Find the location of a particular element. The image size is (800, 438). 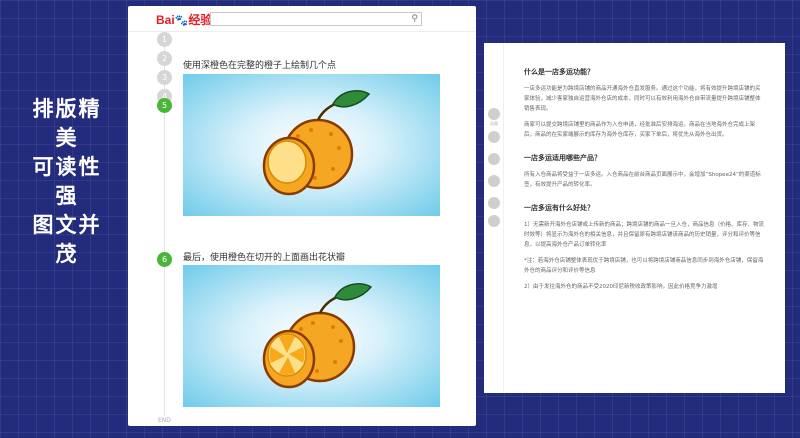

slogan-line-2: 可读性强 is located at coordinates (67, 181).